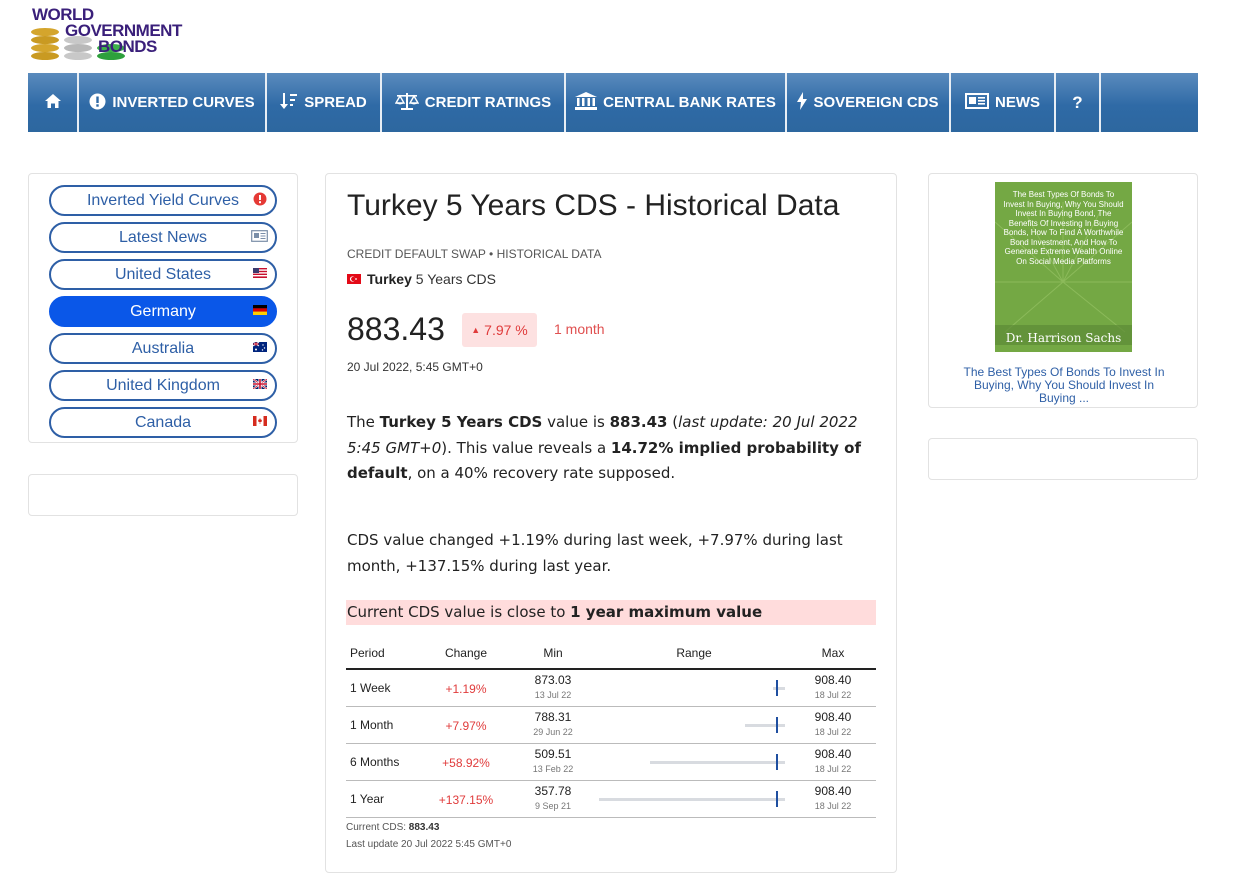 The image size is (1244, 873). Describe the element at coordinates (694, 653) in the screenshot. I see `table-header-range: Range` at that location.